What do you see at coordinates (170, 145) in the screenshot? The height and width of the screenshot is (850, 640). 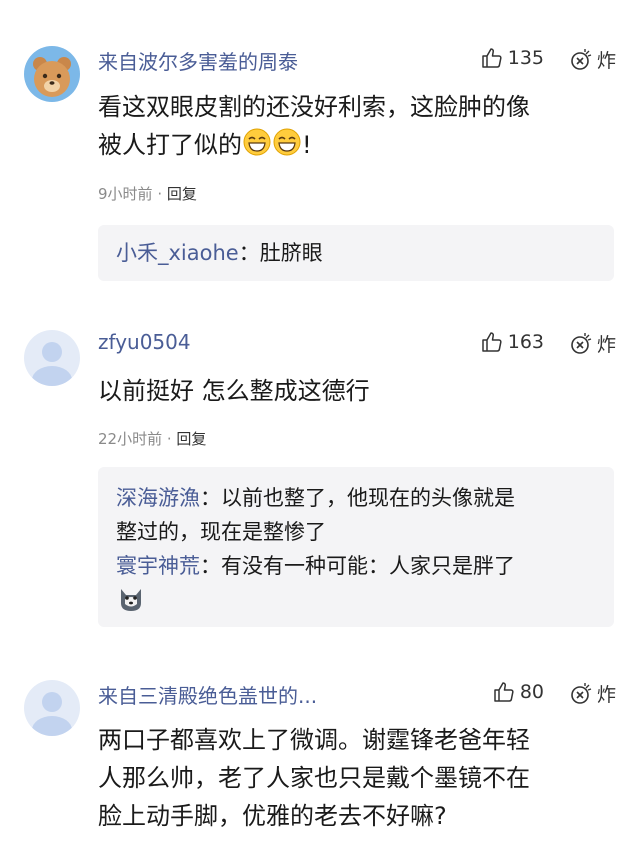 I see `comment-text-segment: 被人打了似的` at bounding box center [170, 145].